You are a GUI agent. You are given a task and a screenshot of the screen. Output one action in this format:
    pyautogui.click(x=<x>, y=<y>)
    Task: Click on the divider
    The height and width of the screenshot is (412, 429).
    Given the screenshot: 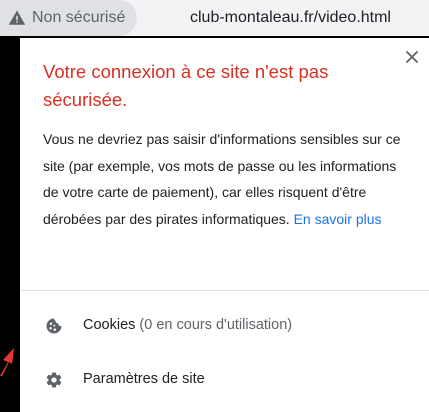 What is the action you would take?
    pyautogui.click(x=224, y=290)
    